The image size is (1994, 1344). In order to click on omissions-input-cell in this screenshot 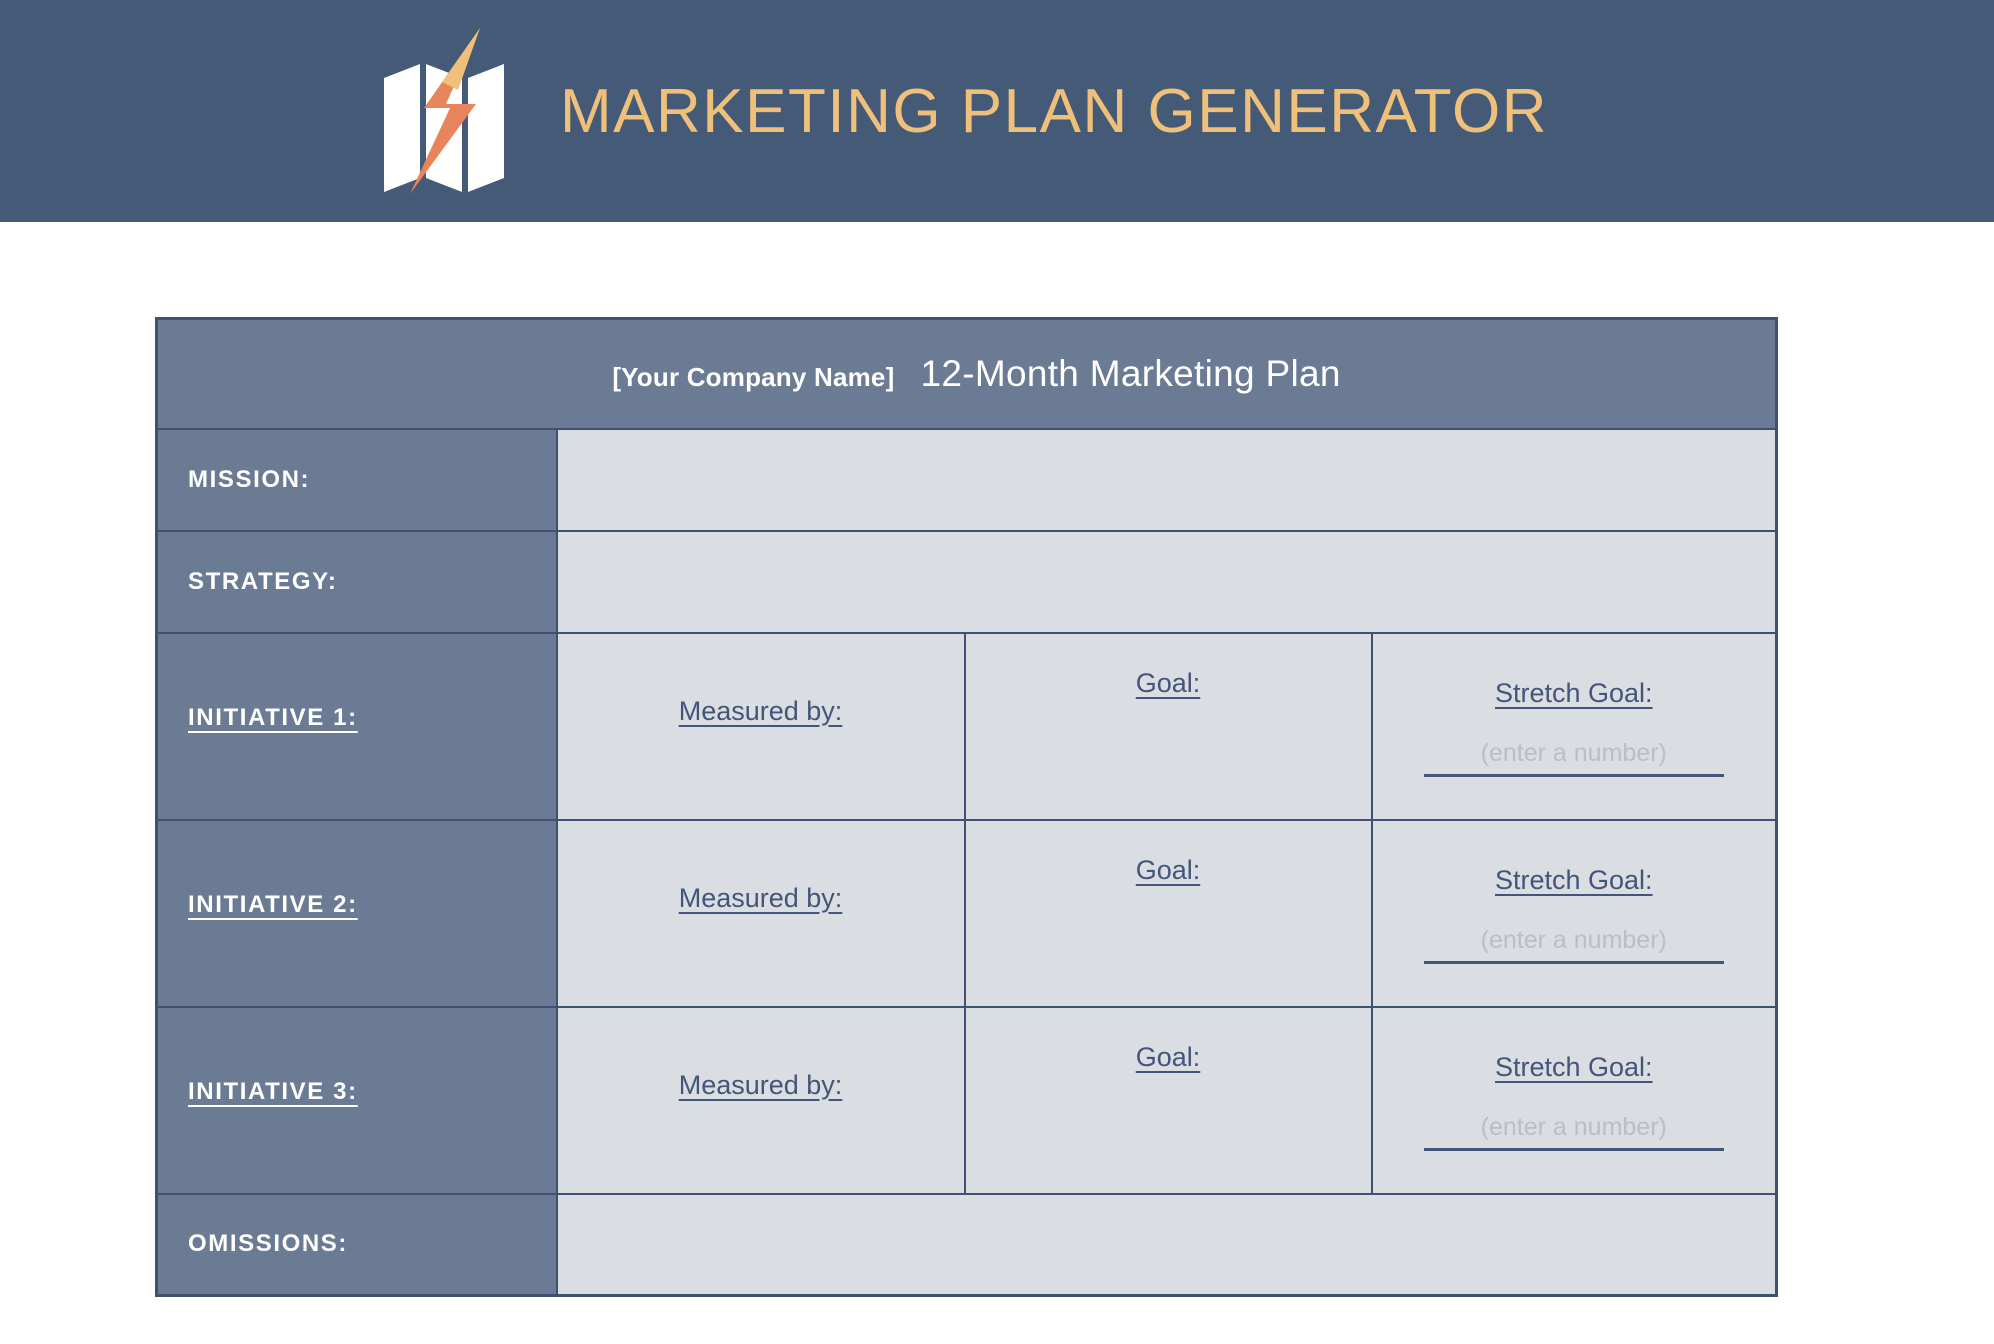, I will do `click(1166, 1244)`.